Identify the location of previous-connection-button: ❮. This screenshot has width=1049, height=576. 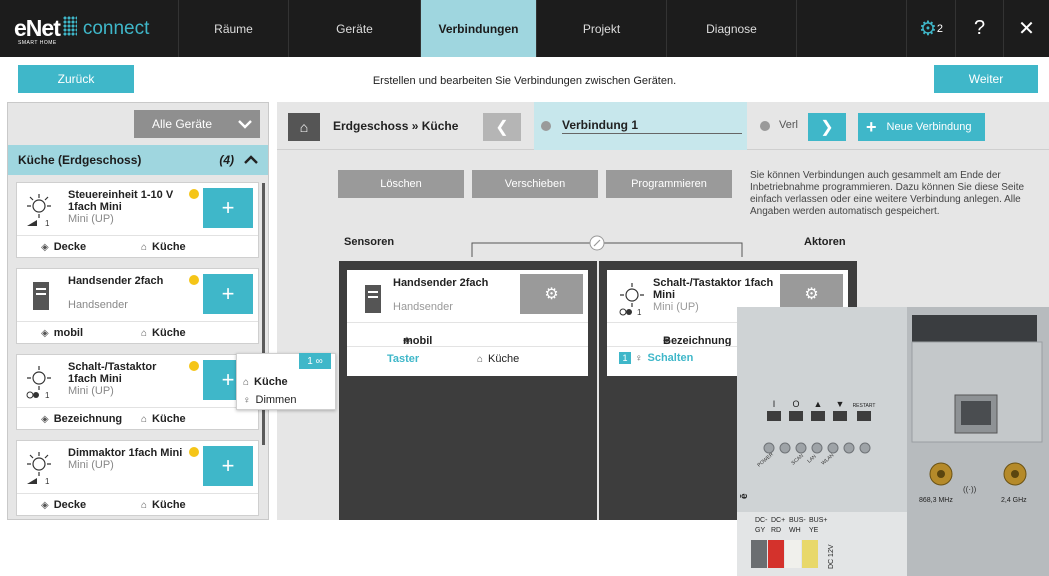
(502, 127).